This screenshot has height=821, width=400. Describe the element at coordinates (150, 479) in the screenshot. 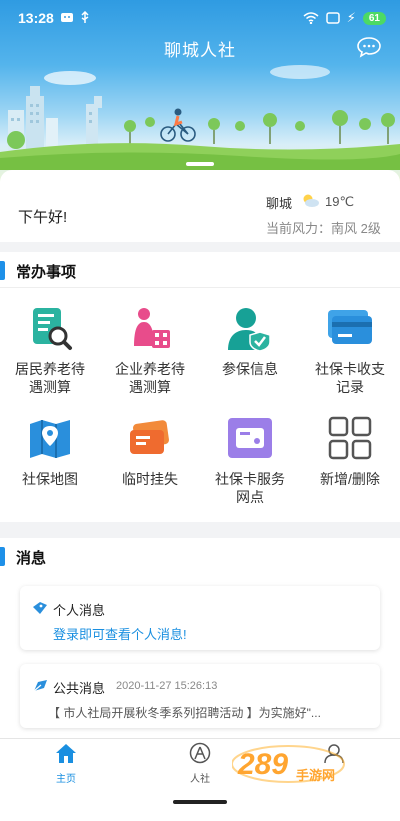

I see `service-label: 临时挂失` at that location.